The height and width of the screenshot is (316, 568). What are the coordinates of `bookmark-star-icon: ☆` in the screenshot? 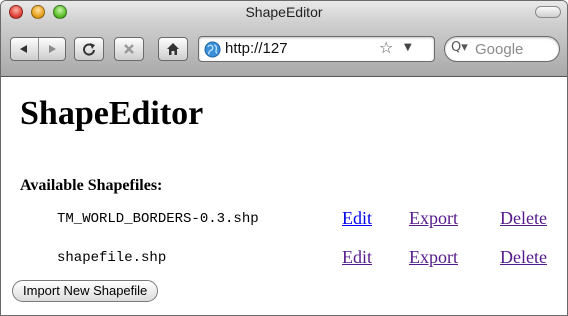 It's located at (386, 47).